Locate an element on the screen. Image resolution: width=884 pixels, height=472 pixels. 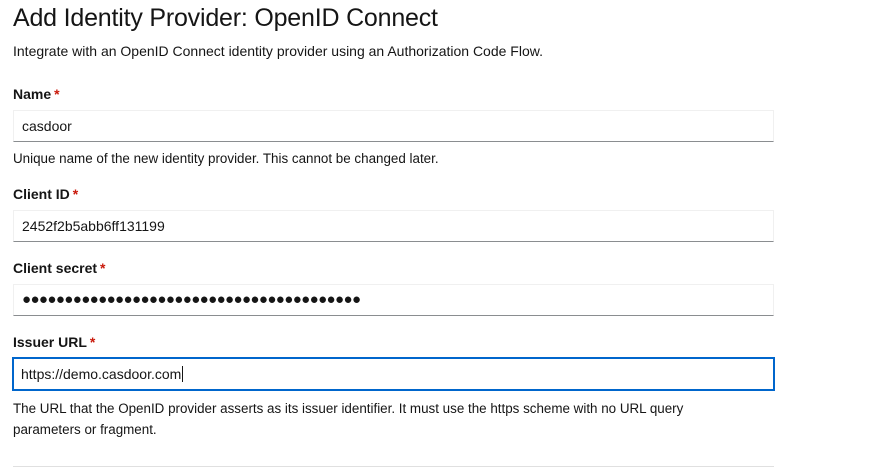
issuer-url-label: Issuer URL * is located at coordinates (394, 342).